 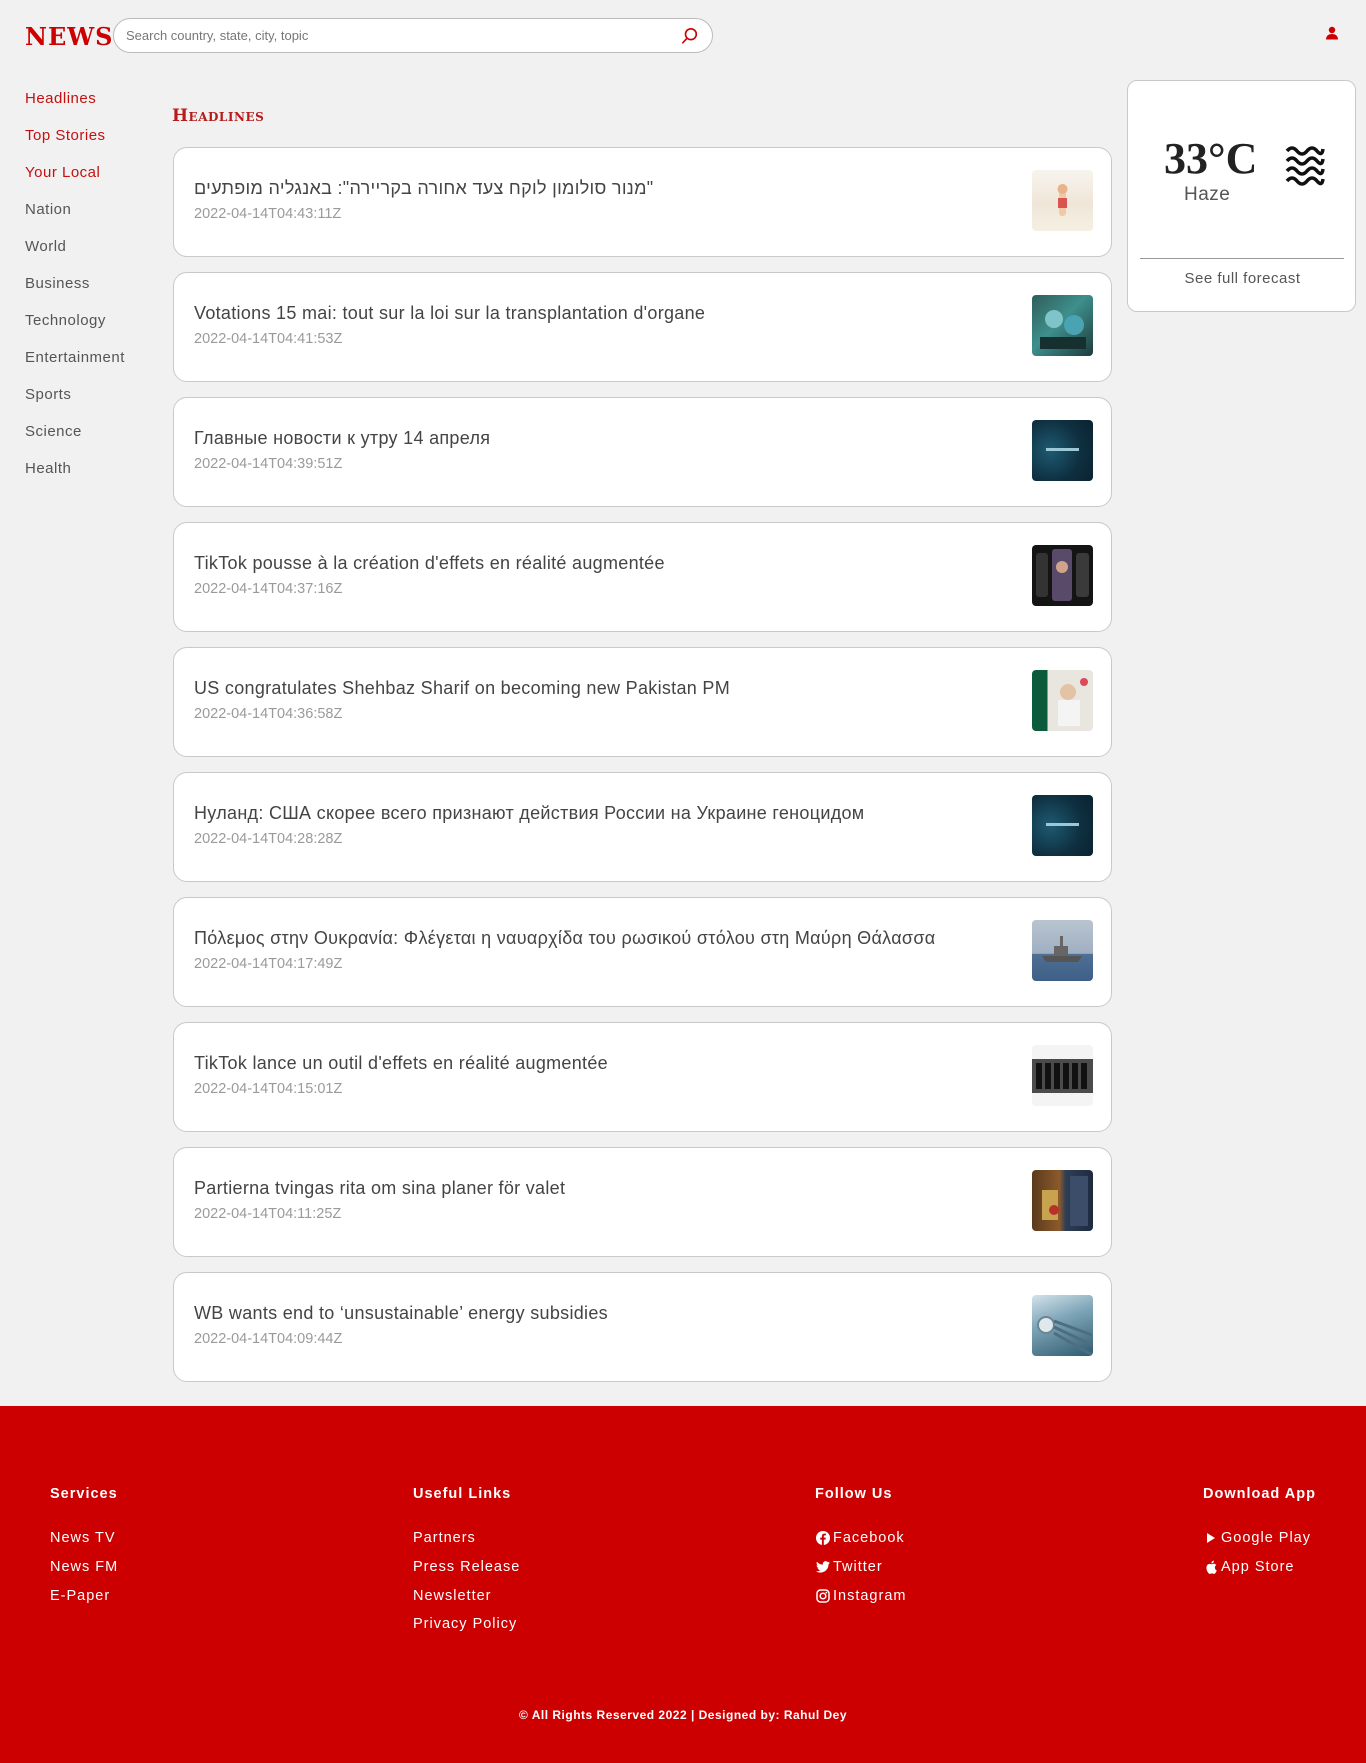 What do you see at coordinates (462, 1494) in the screenshot?
I see `footer-heading-useful-links: Useful Links` at bounding box center [462, 1494].